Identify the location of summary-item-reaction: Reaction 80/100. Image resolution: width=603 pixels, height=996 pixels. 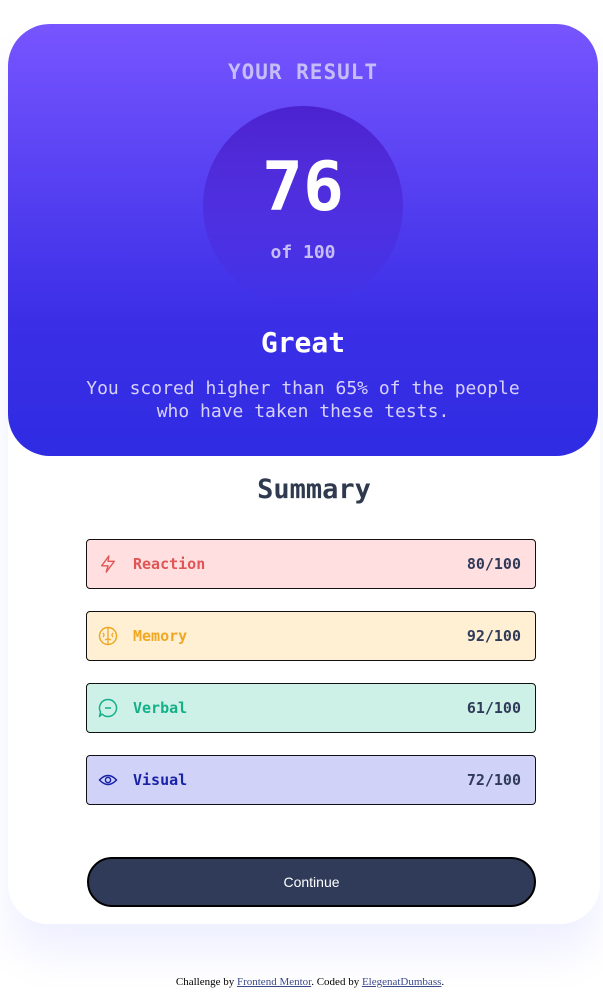
(311, 564).